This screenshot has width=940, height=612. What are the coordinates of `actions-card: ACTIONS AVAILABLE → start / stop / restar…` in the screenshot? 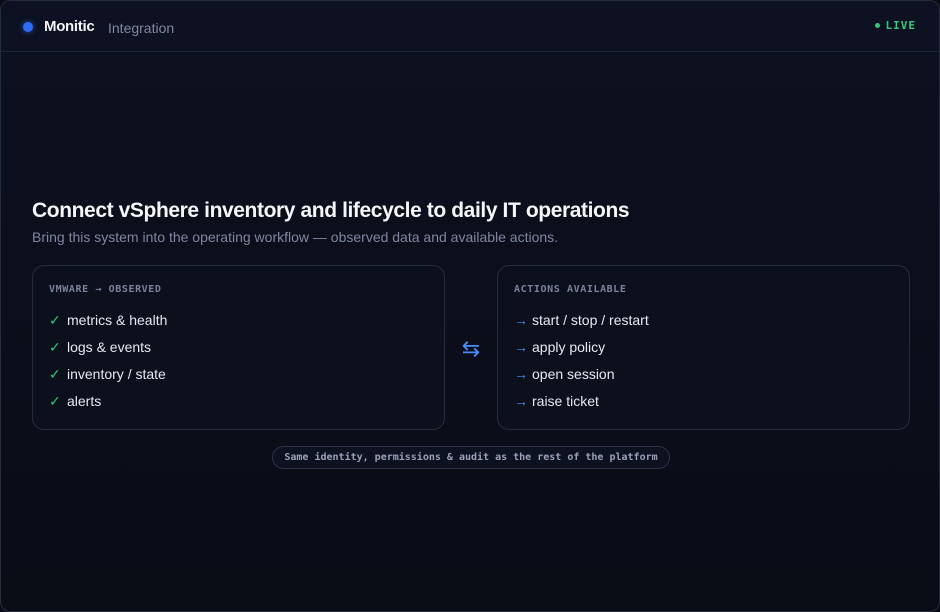 It's located at (703, 347).